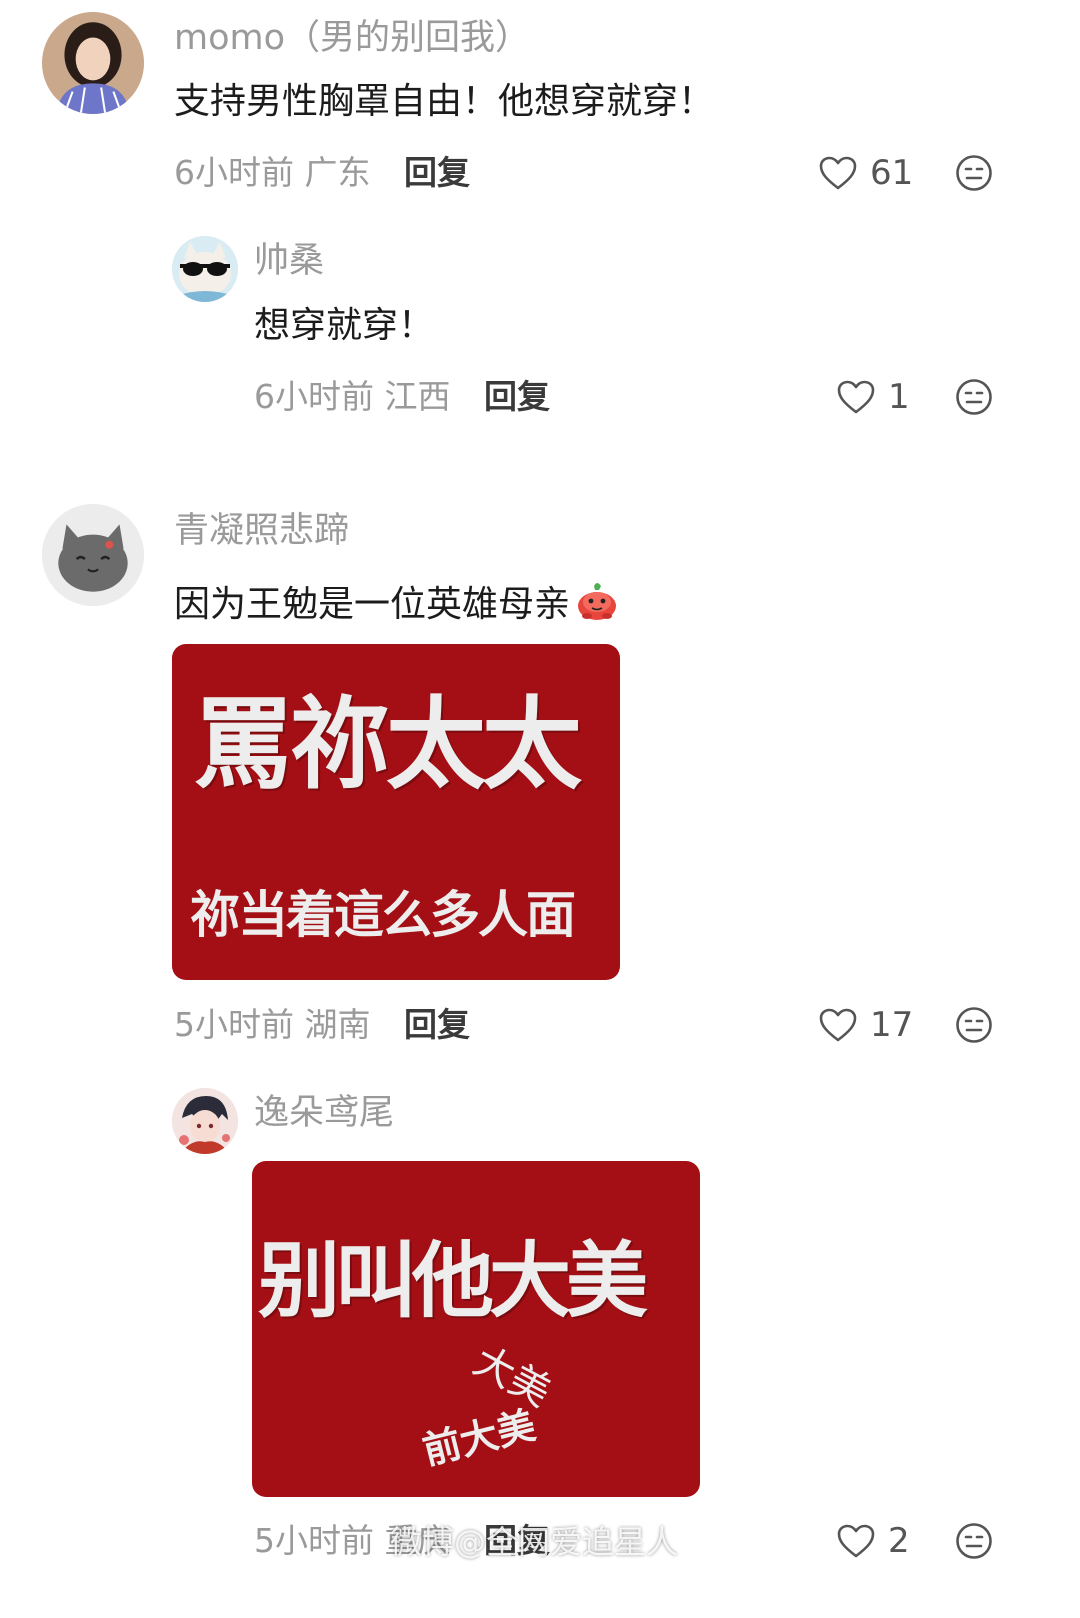  What do you see at coordinates (324, 1113) in the screenshot?
I see `commenter-name: 逸朵鸢尾` at bounding box center [324, 1113].